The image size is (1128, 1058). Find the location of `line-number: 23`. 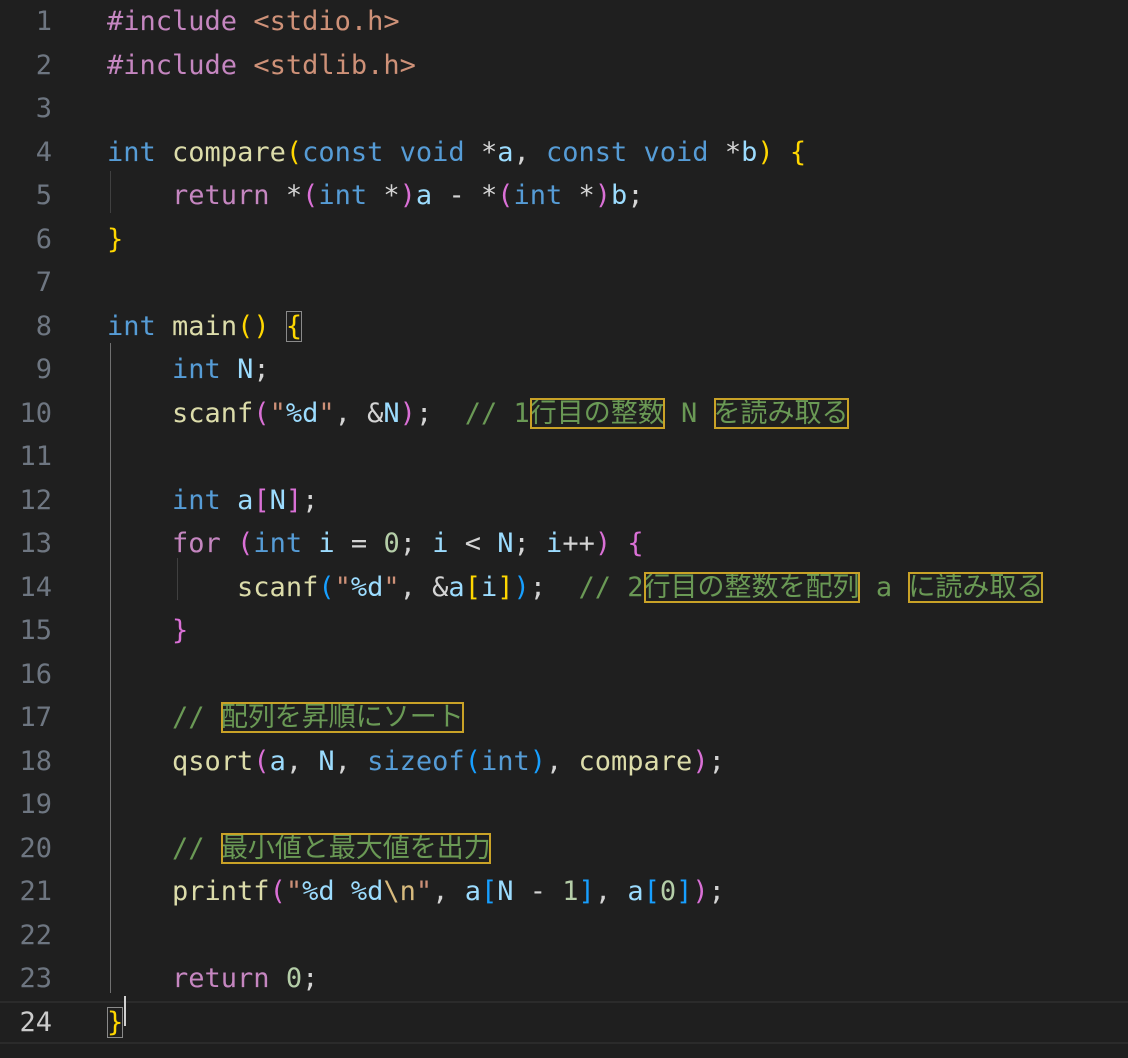

line-number: 23 is located at coordinates (35, 978).